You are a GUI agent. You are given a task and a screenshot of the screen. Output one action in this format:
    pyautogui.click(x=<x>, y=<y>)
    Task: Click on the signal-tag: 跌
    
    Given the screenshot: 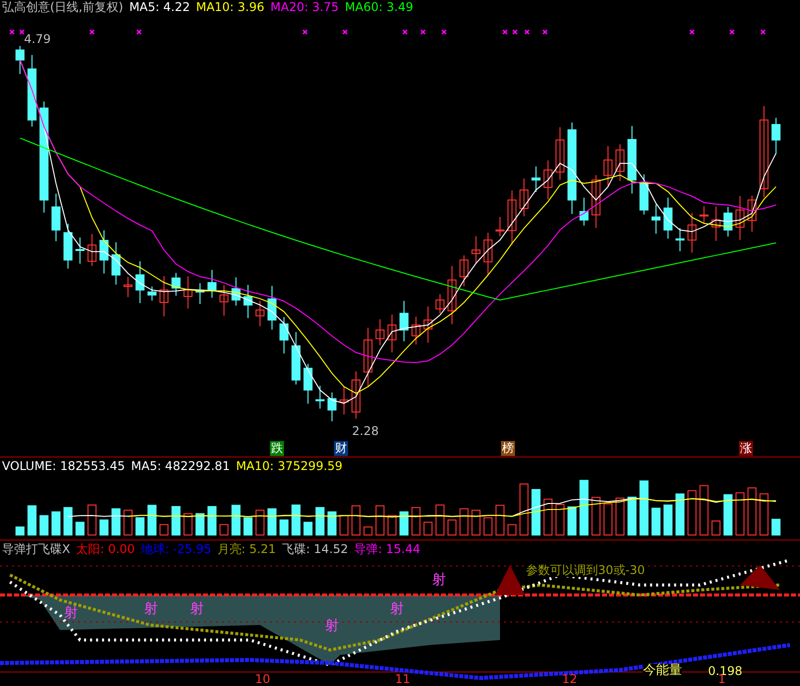 What is the action you would take?
    pyautogui.click(x=277, y=448)
    